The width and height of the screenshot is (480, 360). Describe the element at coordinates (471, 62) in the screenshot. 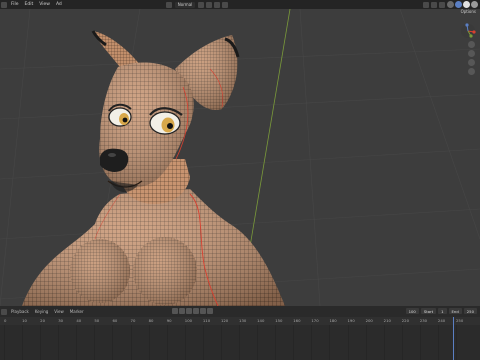

I see `camera-view-icon` at that location.